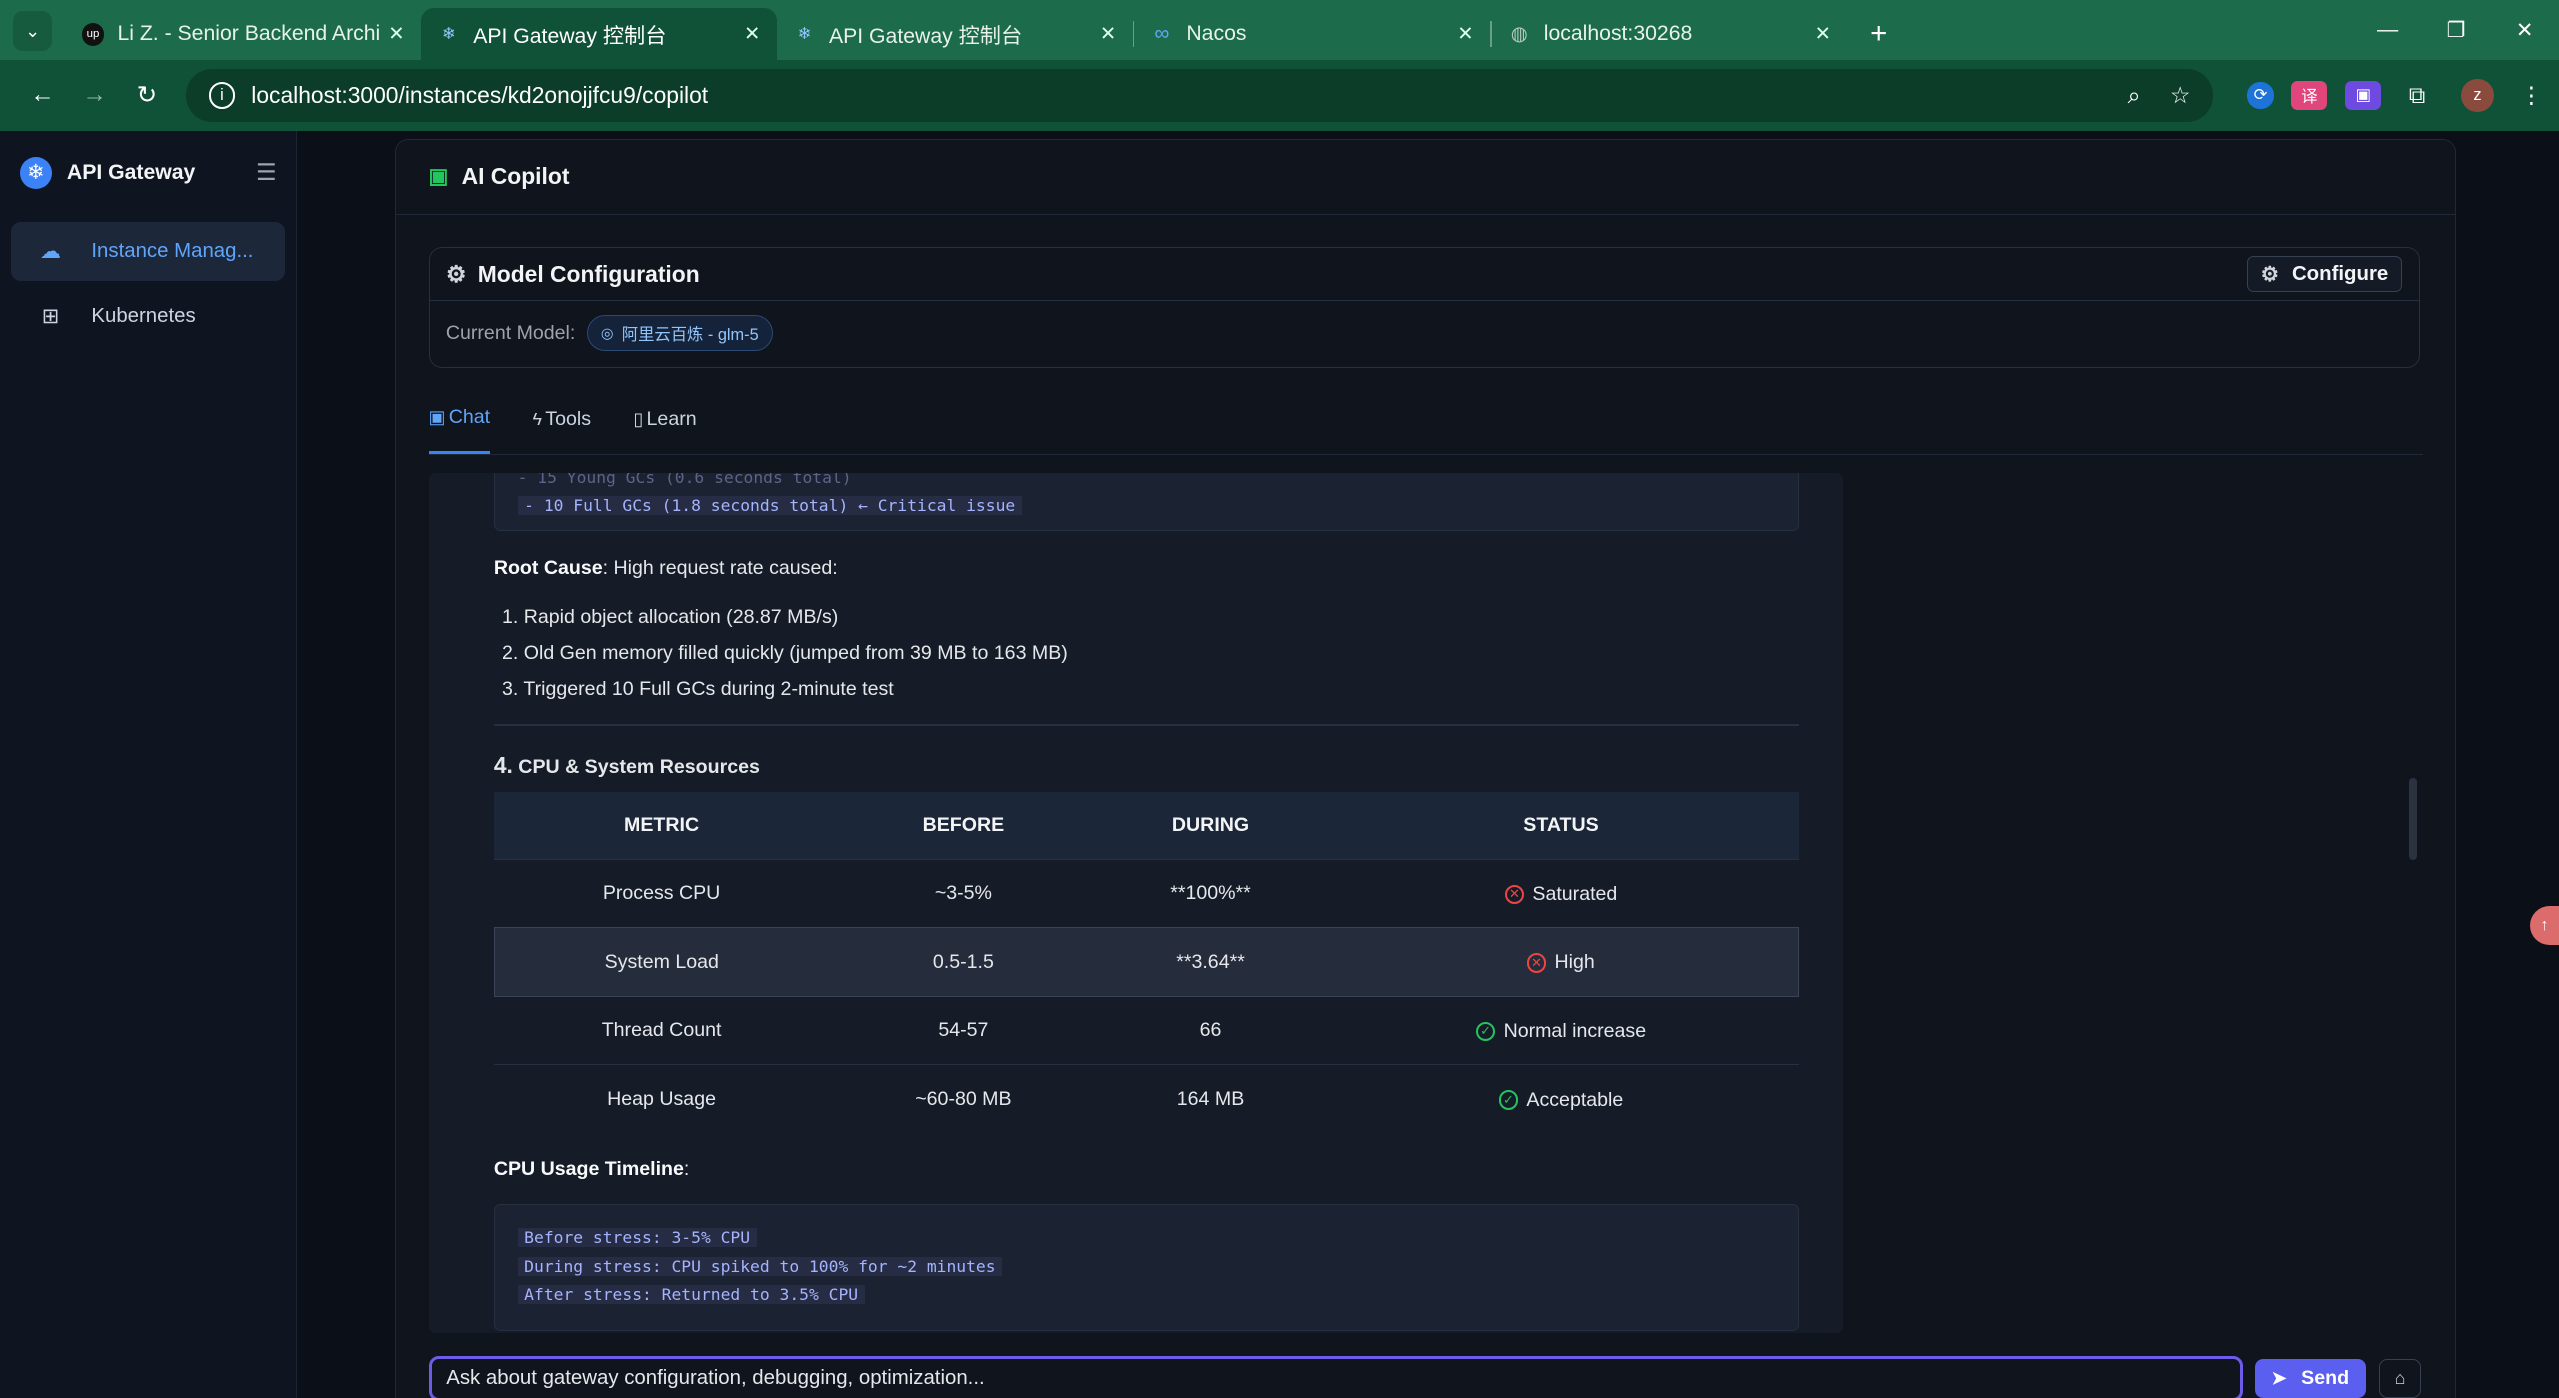 Image resolution: width=2559 pixels, height=1398 pixels. I want to click on back-arrow-icon: ←, so click(42, 95).